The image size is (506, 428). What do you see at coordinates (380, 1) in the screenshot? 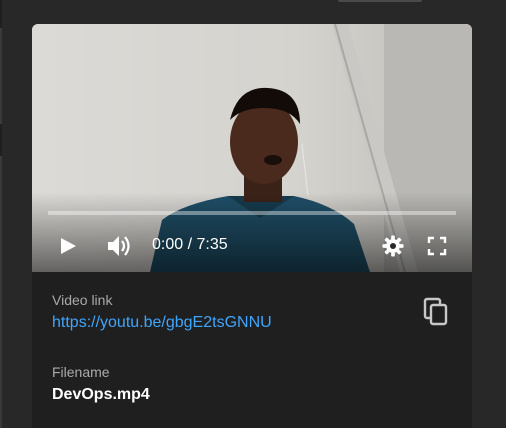
I see `top-tab-indicator` at bounding box center [380, 1].